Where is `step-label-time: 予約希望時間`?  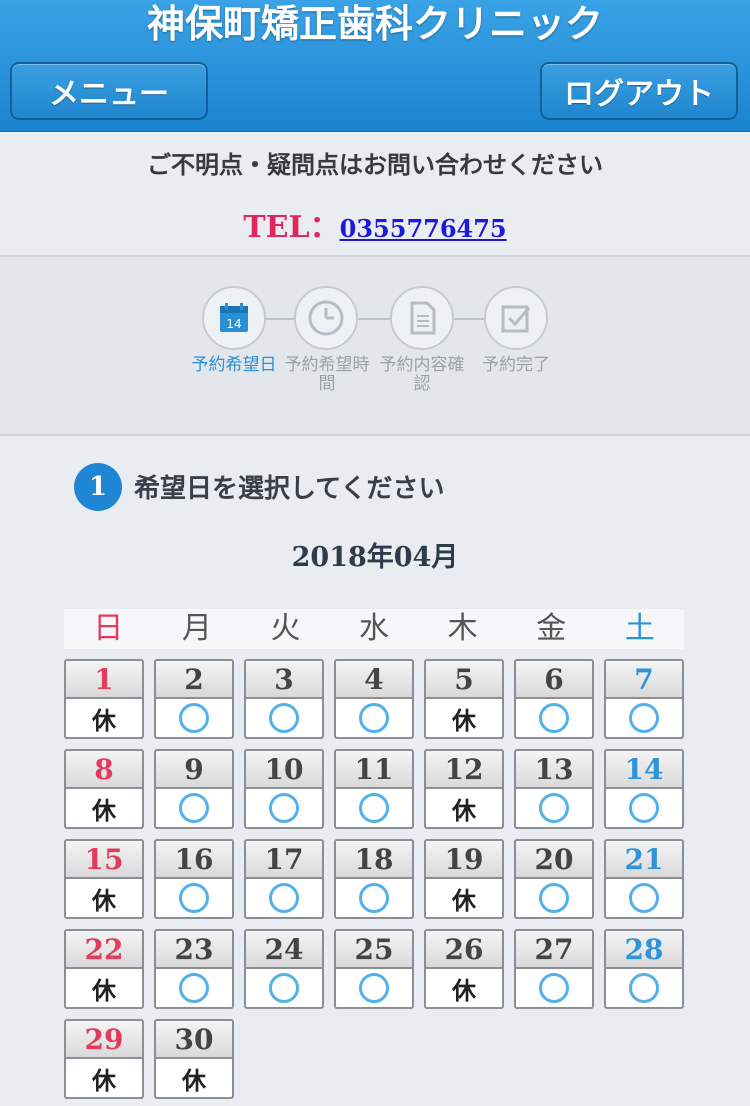 step-label-time: 予約希望時間 is located at coordinates (327, 374).